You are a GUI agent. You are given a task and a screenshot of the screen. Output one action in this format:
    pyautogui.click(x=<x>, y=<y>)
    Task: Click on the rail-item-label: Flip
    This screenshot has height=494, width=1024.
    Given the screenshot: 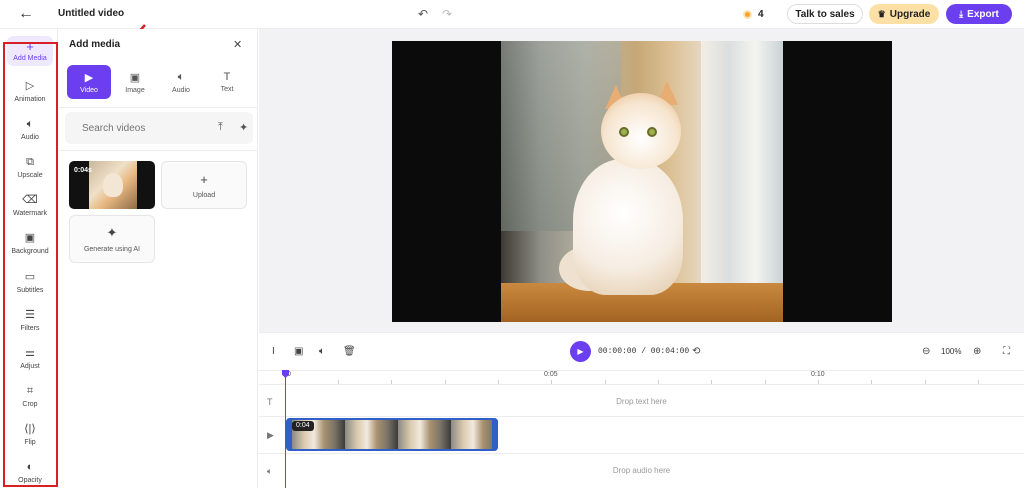 What is the action you would take?
    pyautogui.click(x=30, y=442)
    